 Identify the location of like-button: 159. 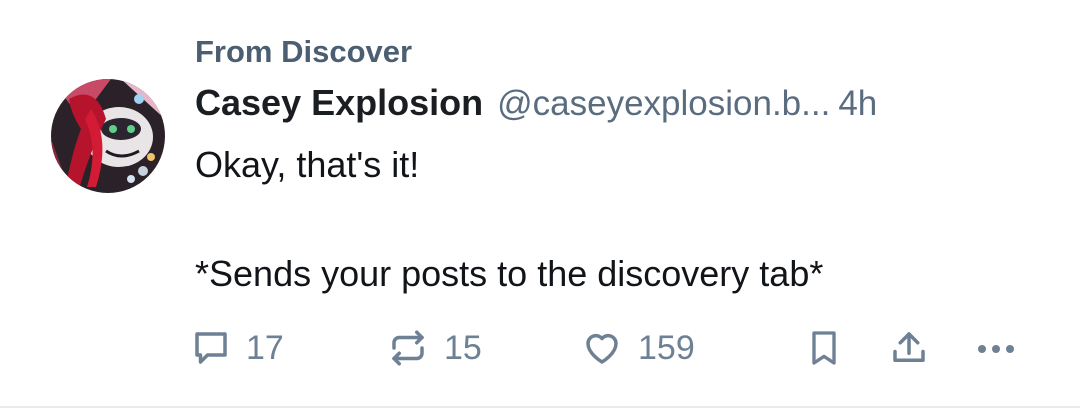
(637, 348).